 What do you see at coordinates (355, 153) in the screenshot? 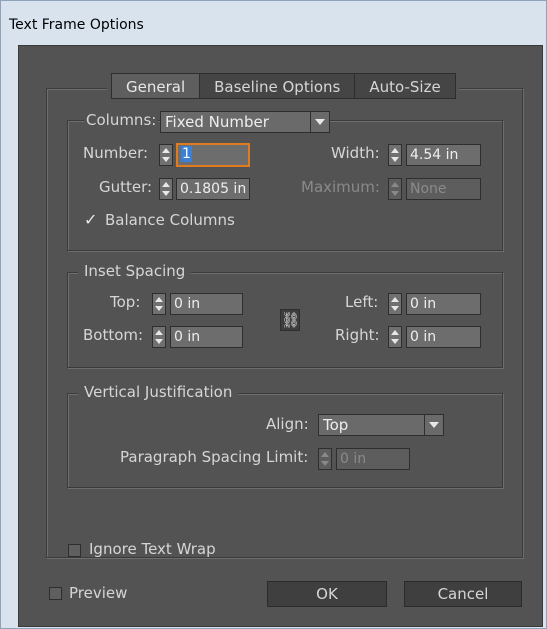
I see `width-label: Width:` at bounding box center [355, 153].